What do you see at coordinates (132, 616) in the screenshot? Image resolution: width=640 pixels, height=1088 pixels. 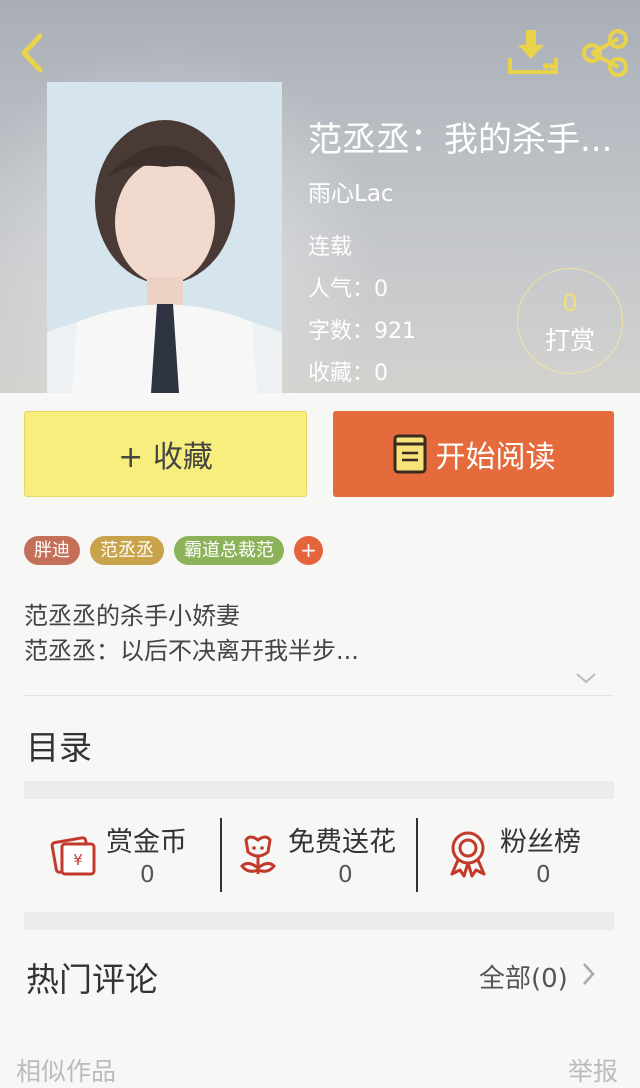 I see `description-line-1: 范丞丞的杀手小娇妻` at bounding box center [132, 616].